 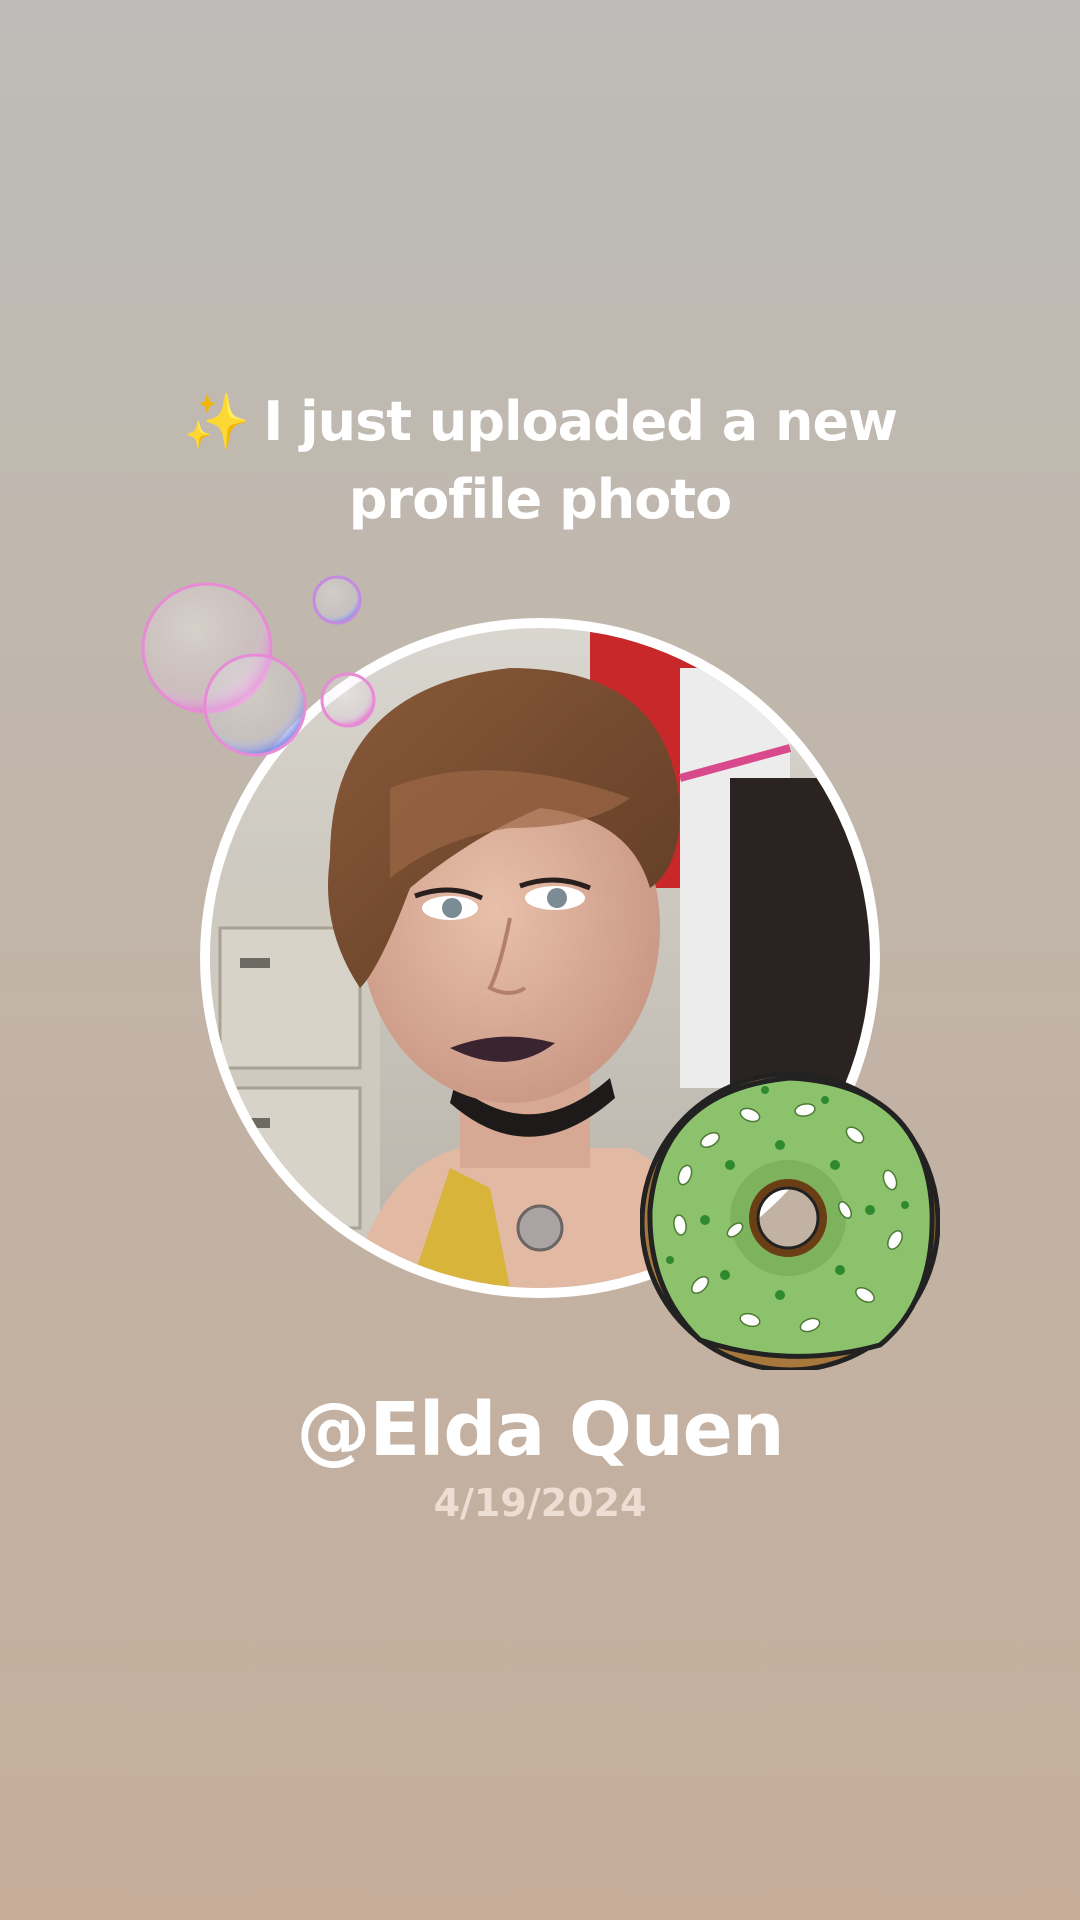 What do you see at coordinates (790, 1220) in the screenshot?
I see `donut-sticker` at bounding box center [790, 1220].